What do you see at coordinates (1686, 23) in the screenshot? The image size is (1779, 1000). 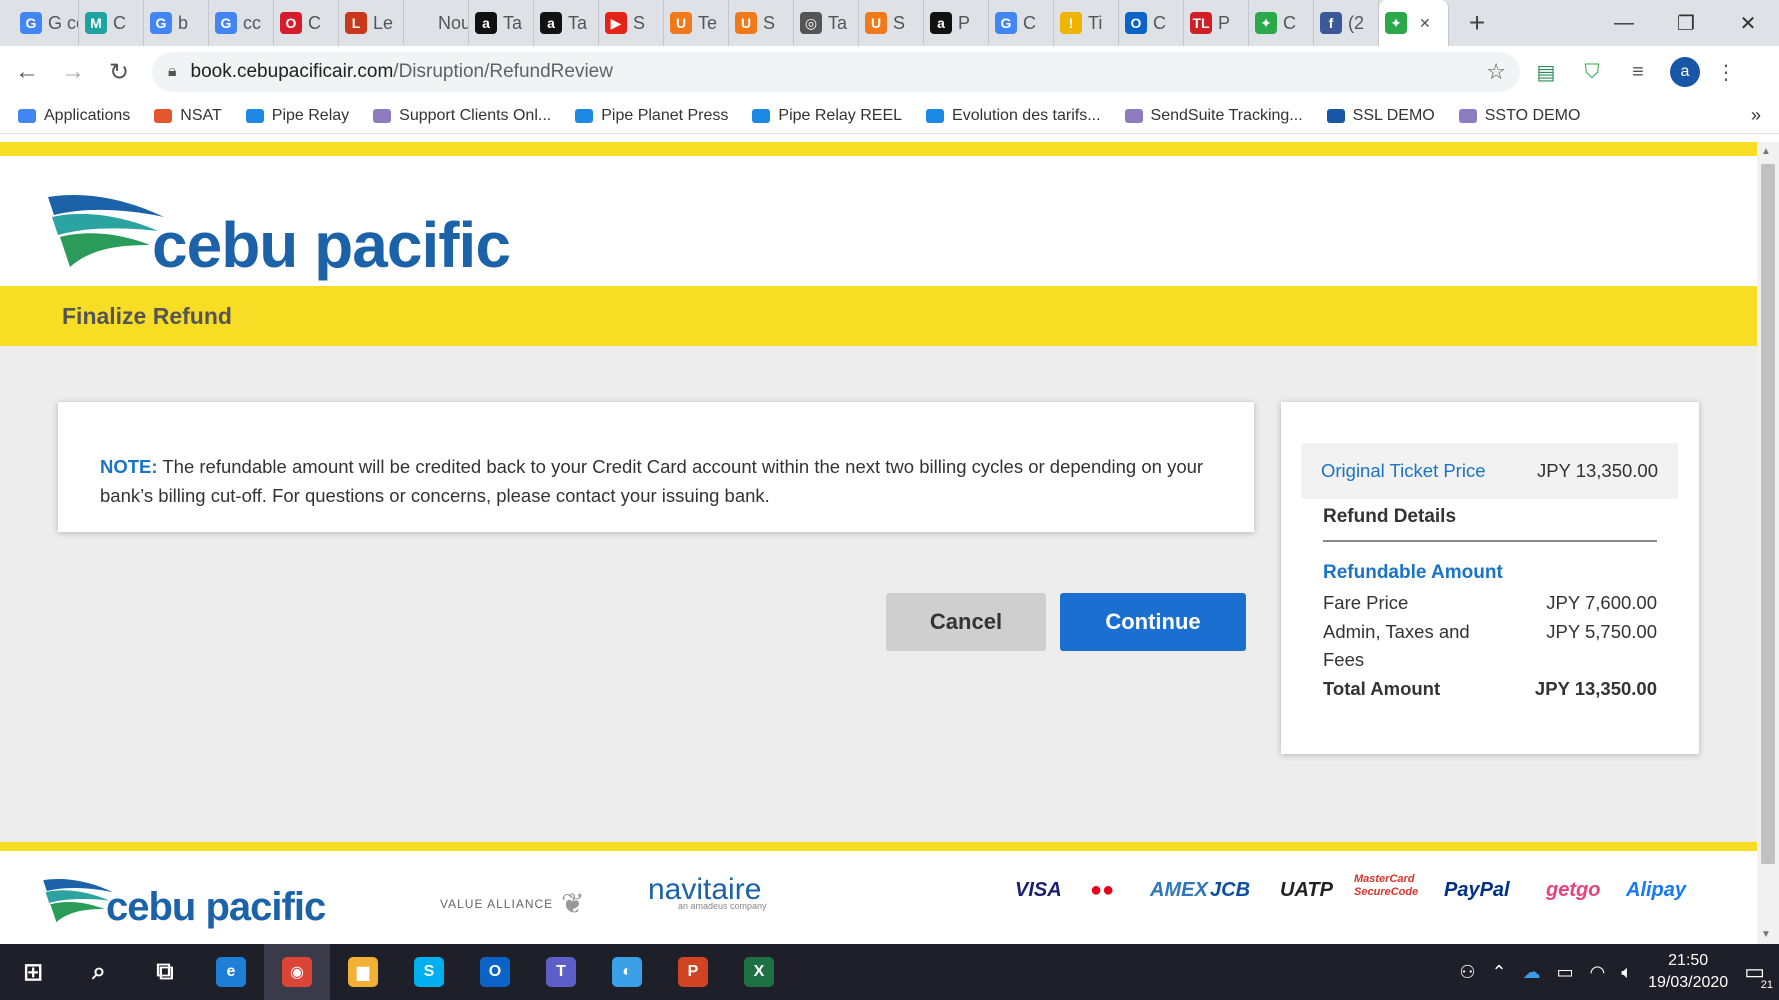 I see `restore-icon: ❐` at bounding box center [1686, 23].